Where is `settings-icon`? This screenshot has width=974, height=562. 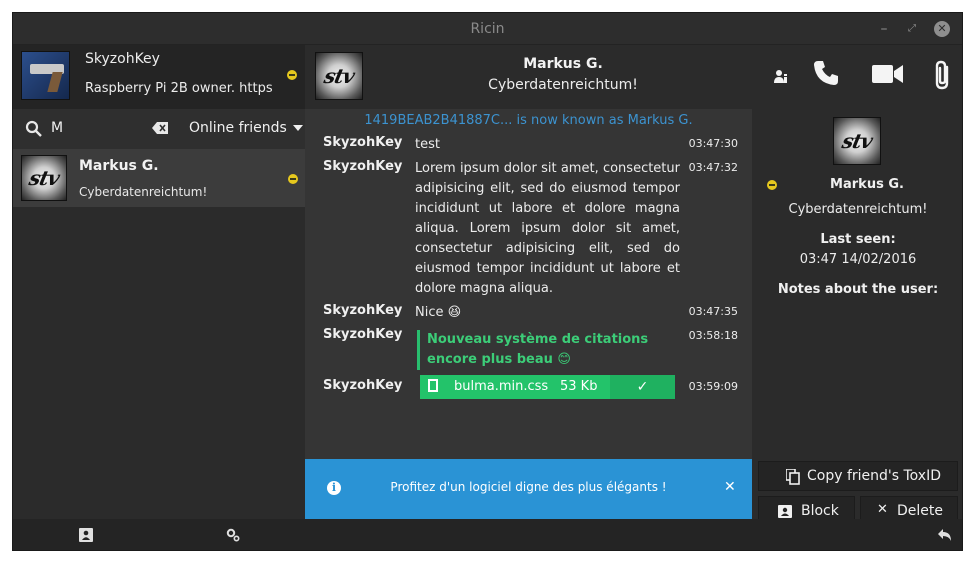
settings-icon is located at coordinates (233, 536).